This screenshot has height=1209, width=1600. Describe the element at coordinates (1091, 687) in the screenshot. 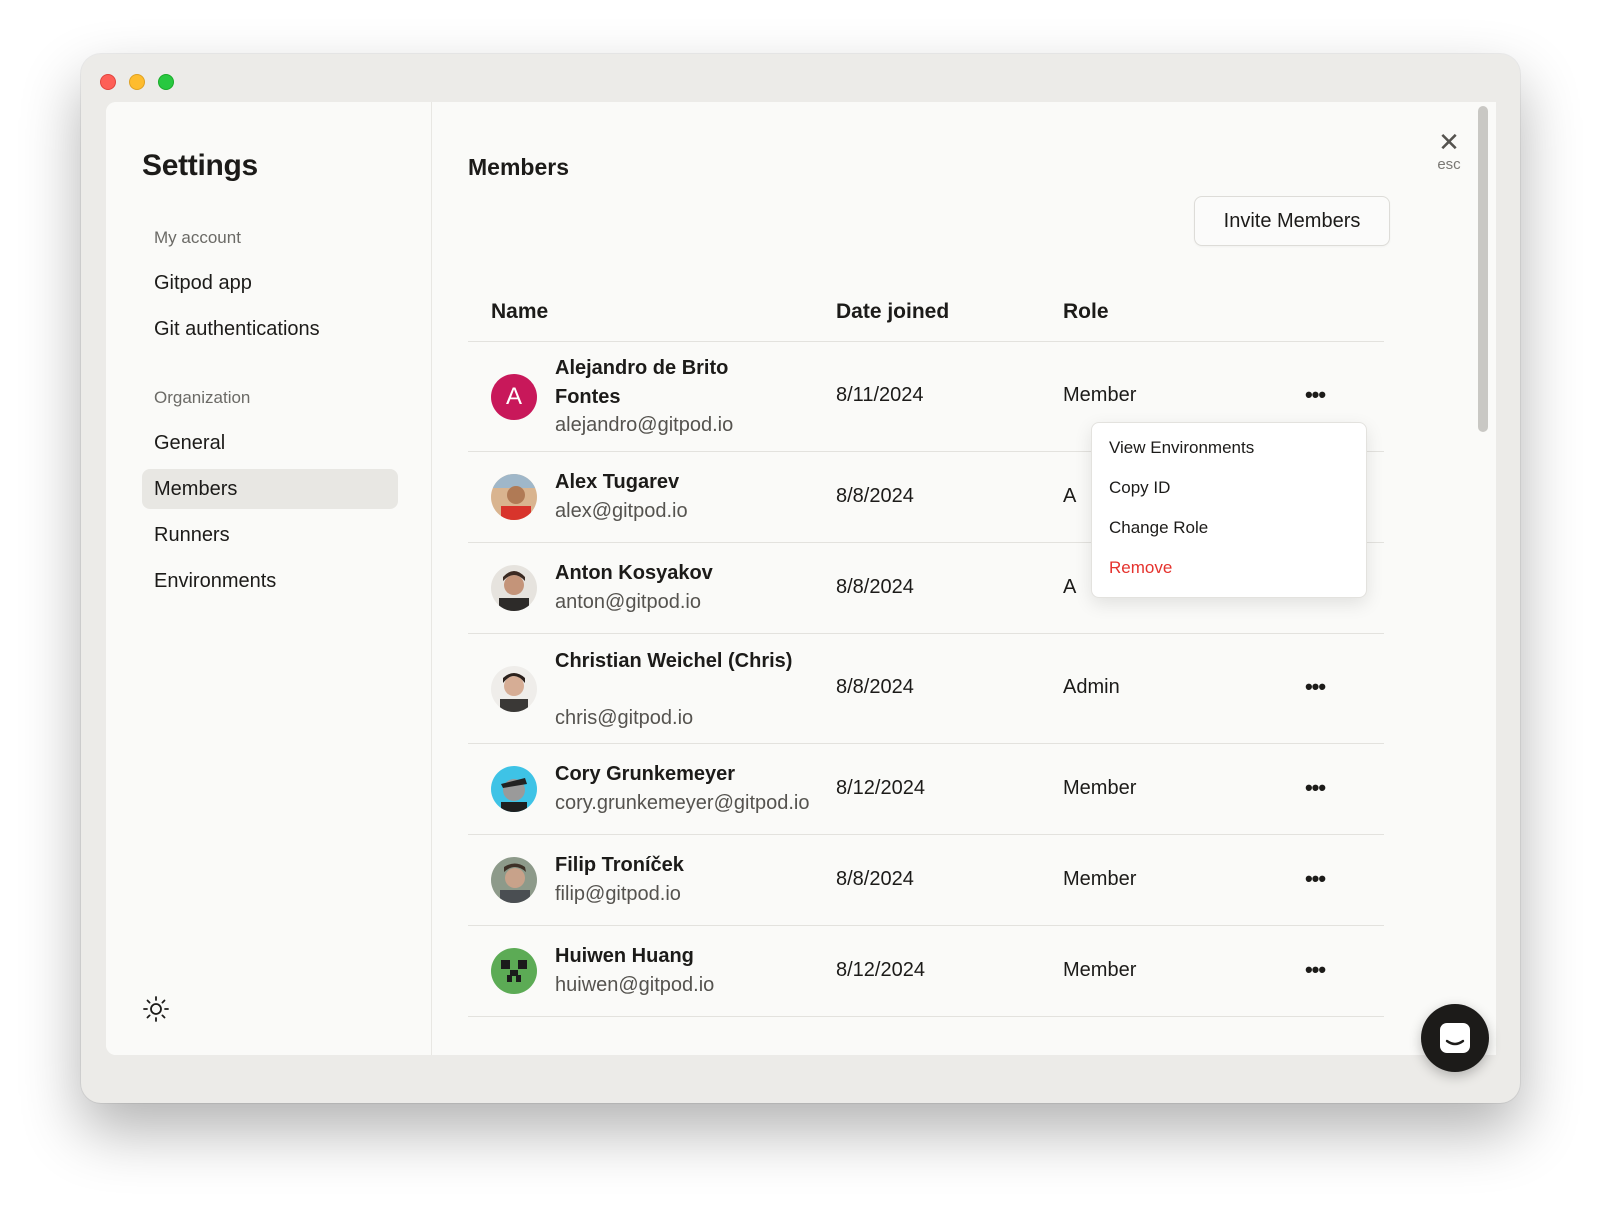

I see `member-role: Admin` at that location.